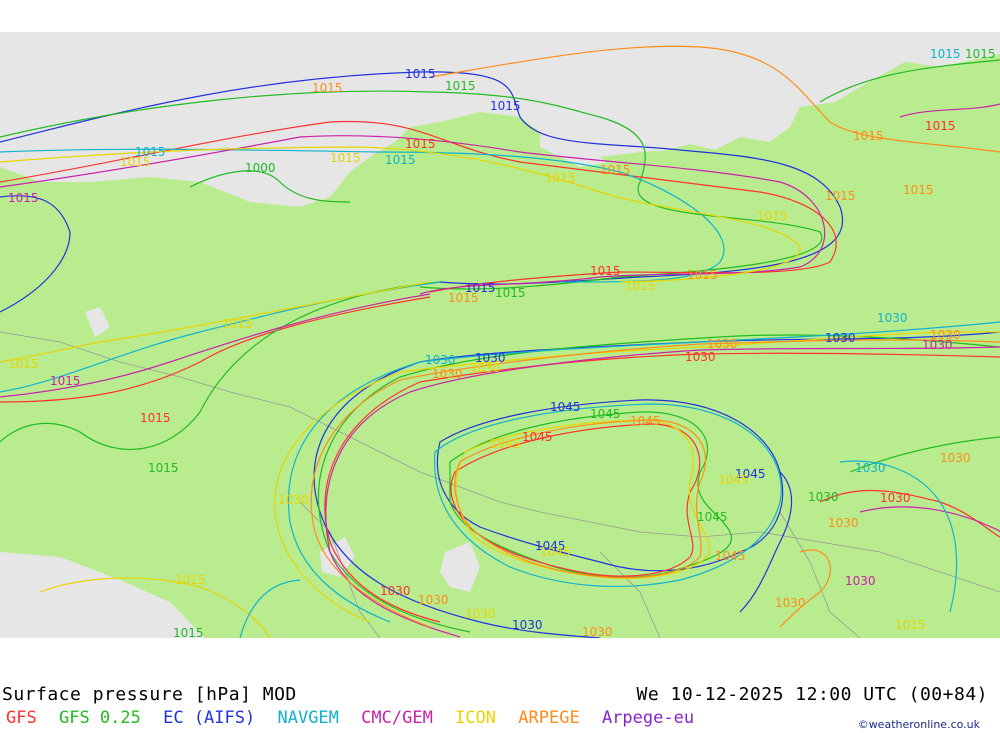  What do you see at coordinates (215, 322) in the screenshot?
I see `isobar-icon-west` at bounding box center [215, 322].